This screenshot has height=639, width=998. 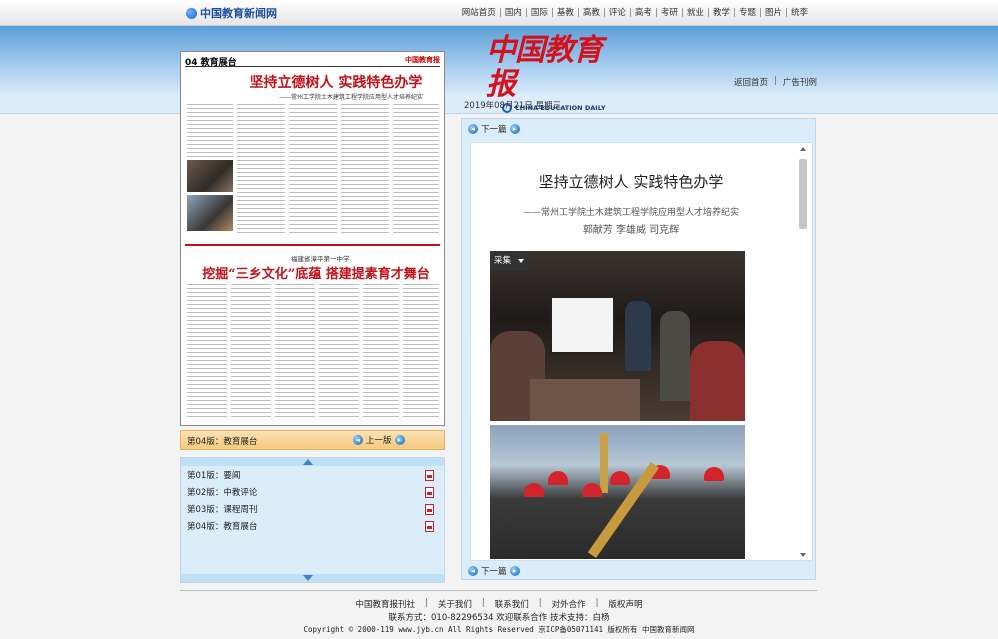 I want to click on footer-divider, so click(x=498, y=590).